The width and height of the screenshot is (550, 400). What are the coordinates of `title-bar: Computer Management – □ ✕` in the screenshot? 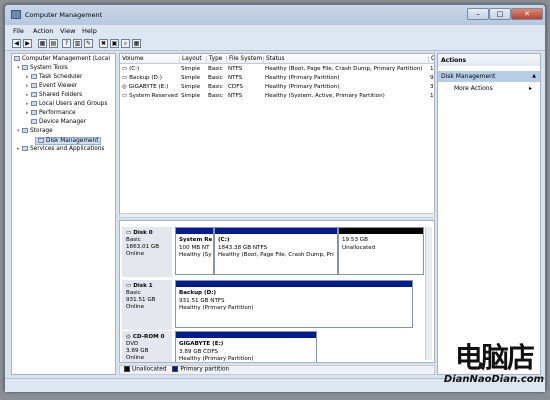 It's located at (275, 15).